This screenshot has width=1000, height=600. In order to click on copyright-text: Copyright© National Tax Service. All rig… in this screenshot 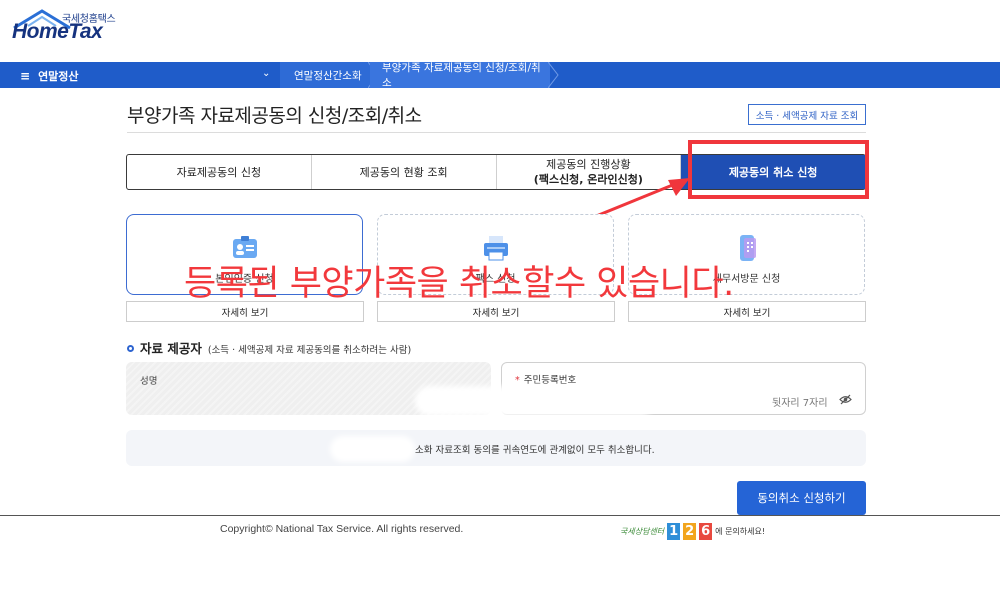, I will do `click(342, 529)`.